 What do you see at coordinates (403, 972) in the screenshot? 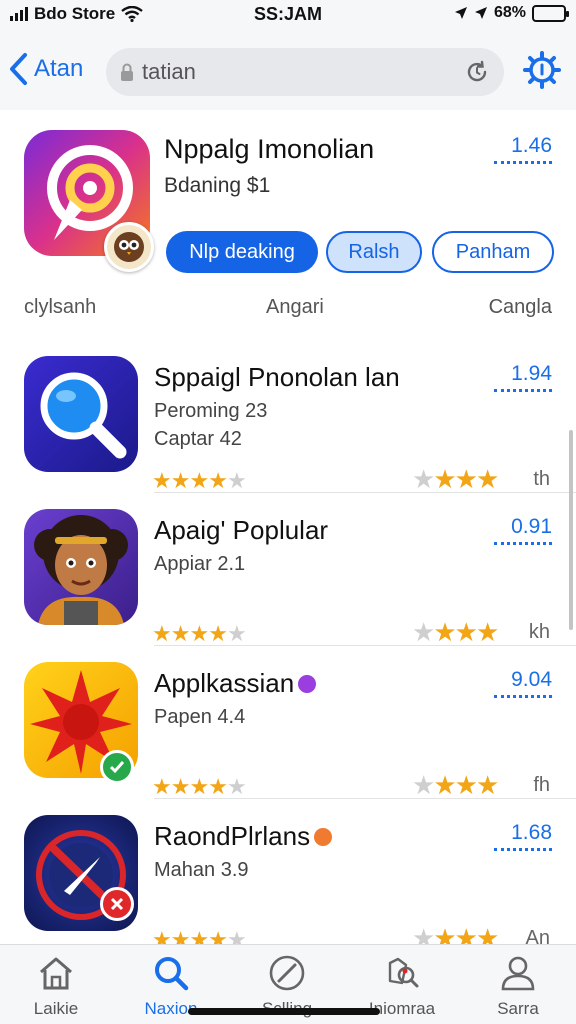
I see `search-doc-icon` at bounding box center [403, 972].